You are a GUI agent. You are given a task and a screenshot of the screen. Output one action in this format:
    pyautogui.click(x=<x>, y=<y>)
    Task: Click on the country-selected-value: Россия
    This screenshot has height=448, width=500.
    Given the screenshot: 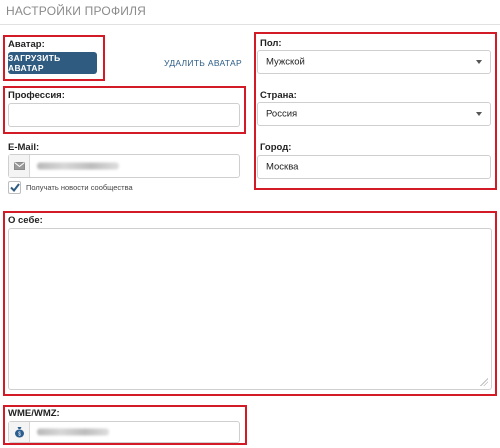 What is the action you would take?
    pyautogui.click(x=282, y=114)
    